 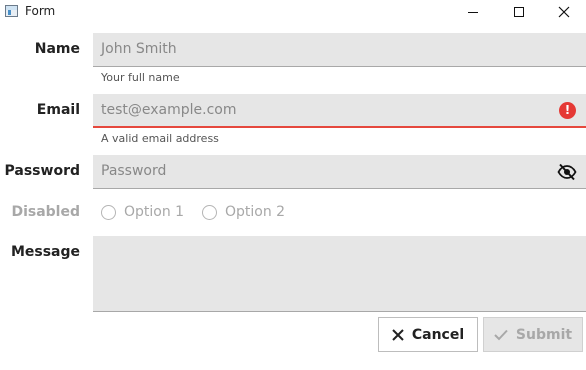 I want to click on message-label: Message, so click(x=45, y=252).